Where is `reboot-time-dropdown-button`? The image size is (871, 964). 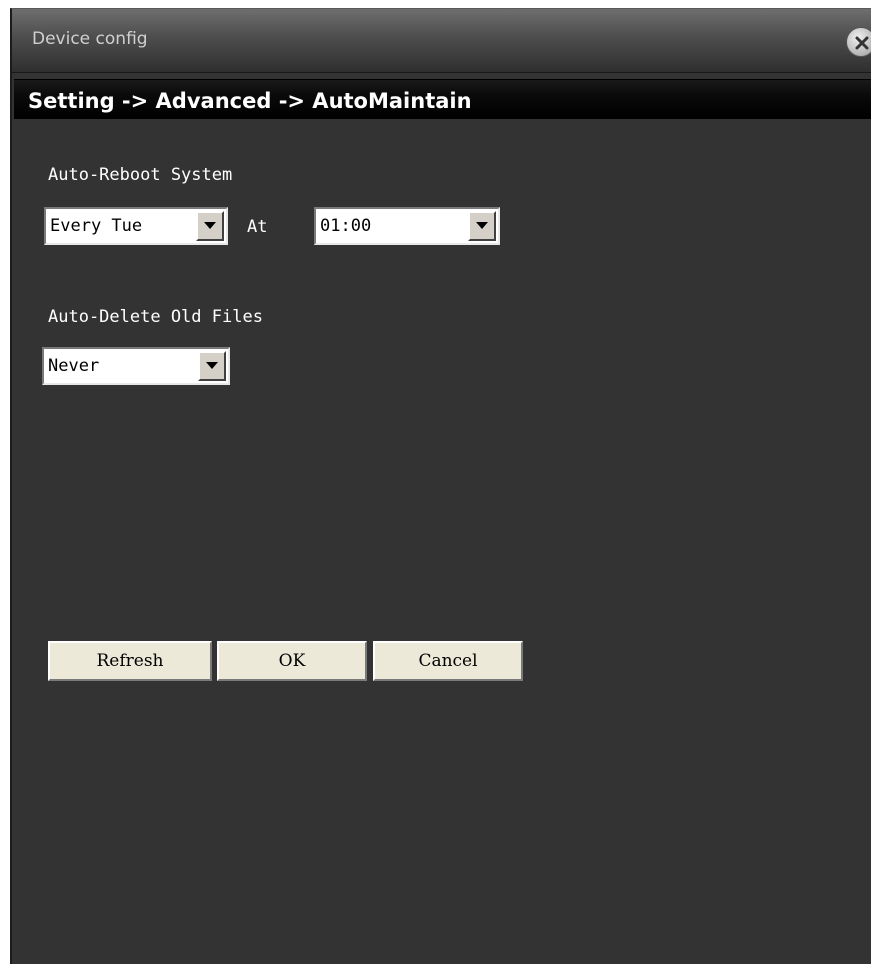 reboot-time-dropdown-button is located at coordinates (482, 226).